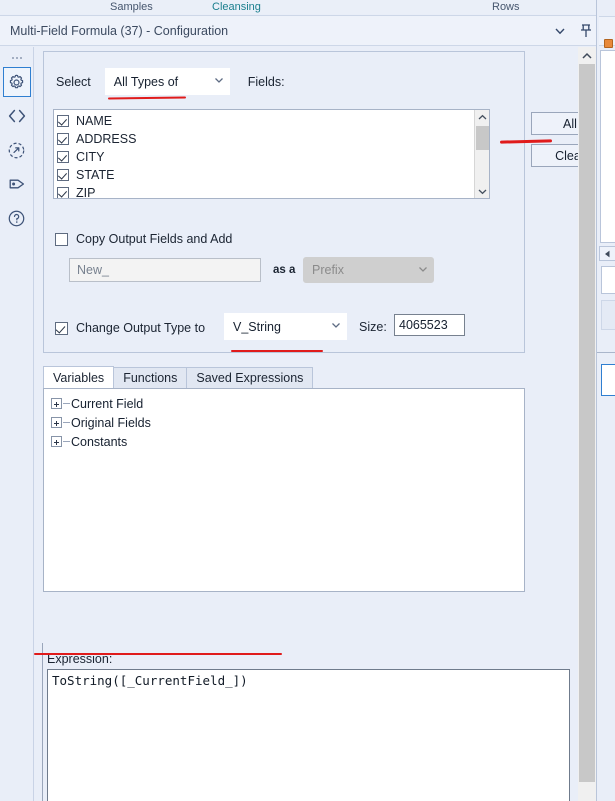 This screenshot has height=801, width=615. Describe the element at coordinates (73, 81) in the screenshot. I see `select-label: Select` at that location.